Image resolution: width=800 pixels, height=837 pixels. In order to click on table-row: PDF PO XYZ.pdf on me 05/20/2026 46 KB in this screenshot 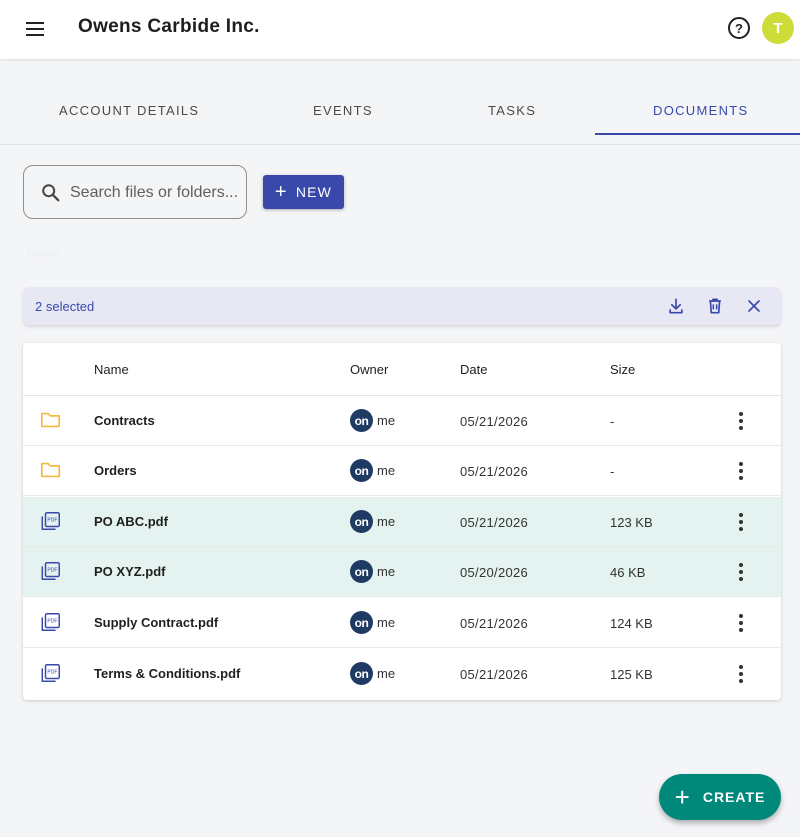, I will do `click(402, 572)`.